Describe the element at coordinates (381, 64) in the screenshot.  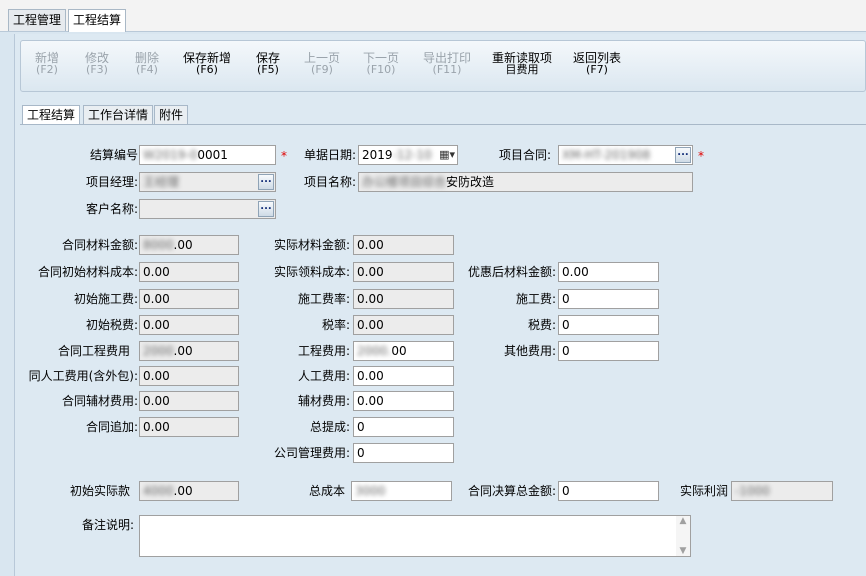
I see `next-page-button: 下一页 (F10)` at that location.